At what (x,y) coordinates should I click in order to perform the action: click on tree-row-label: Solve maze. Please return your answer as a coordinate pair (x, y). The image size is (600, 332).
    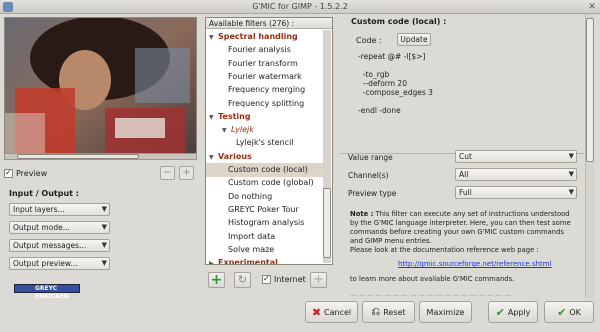
    Looking at the image, I should click on (251, 249).